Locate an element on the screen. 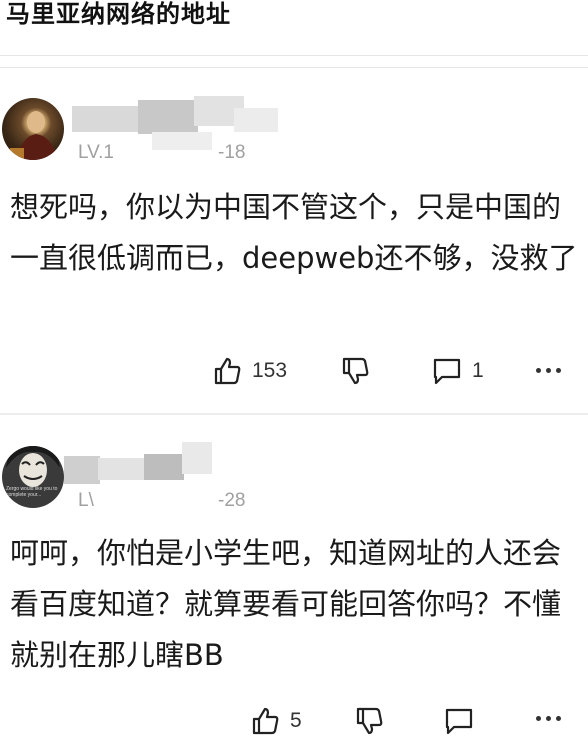  like-button: 5 is located at coordinates (276, 721).